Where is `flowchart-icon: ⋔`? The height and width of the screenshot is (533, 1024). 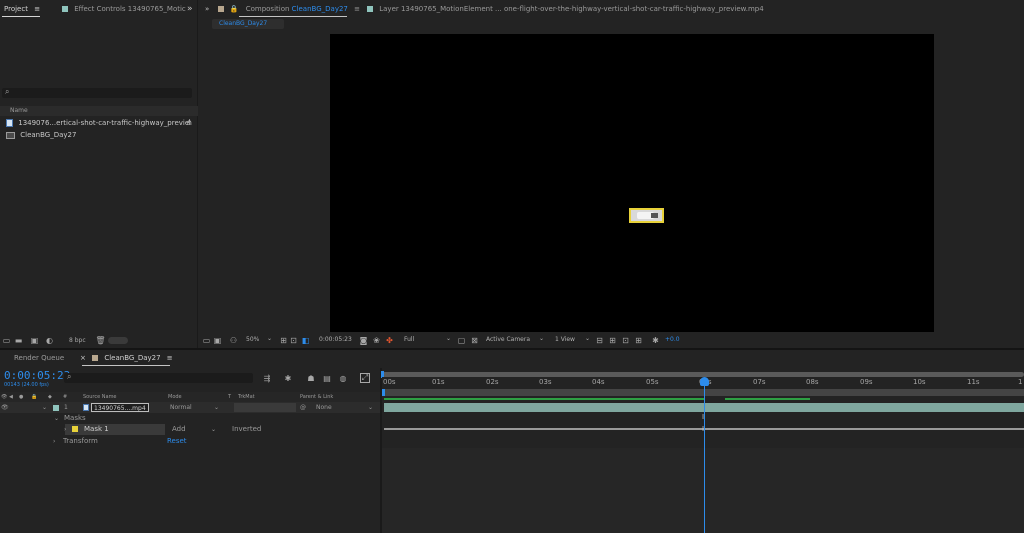 flowchart-icon: ⋔ is located at coordinates (189, 122).